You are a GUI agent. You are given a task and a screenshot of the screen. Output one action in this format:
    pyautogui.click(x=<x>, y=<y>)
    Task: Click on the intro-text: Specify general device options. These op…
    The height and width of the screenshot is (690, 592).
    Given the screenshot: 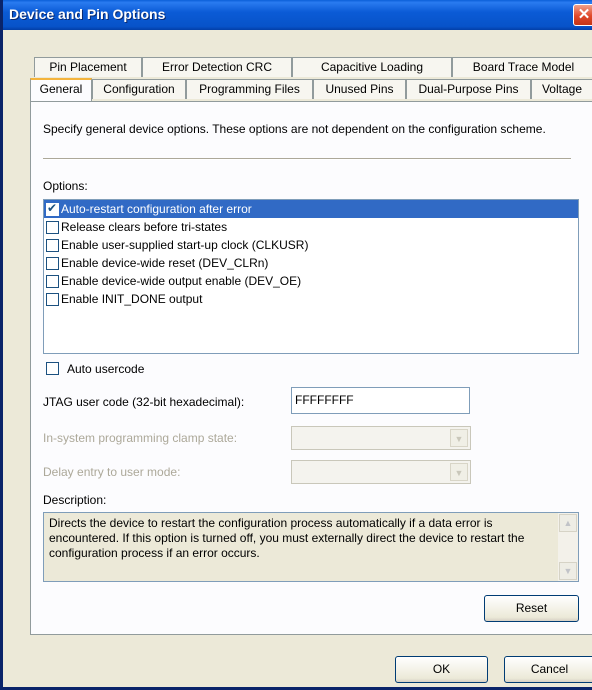 What is the action you would take?
    pyautogui.click(x=294, y=129)
    